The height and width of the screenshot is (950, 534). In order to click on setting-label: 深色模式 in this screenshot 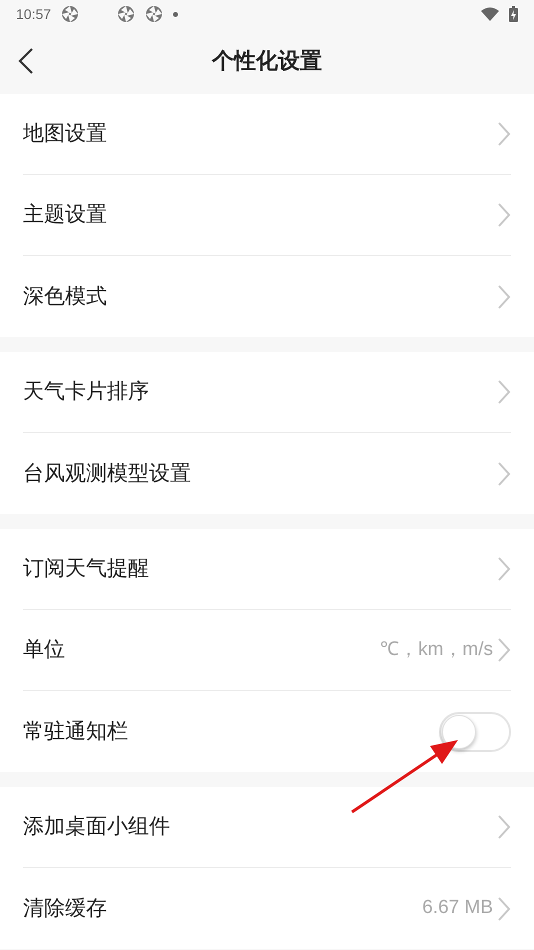, I will do `click(65, 296)`.